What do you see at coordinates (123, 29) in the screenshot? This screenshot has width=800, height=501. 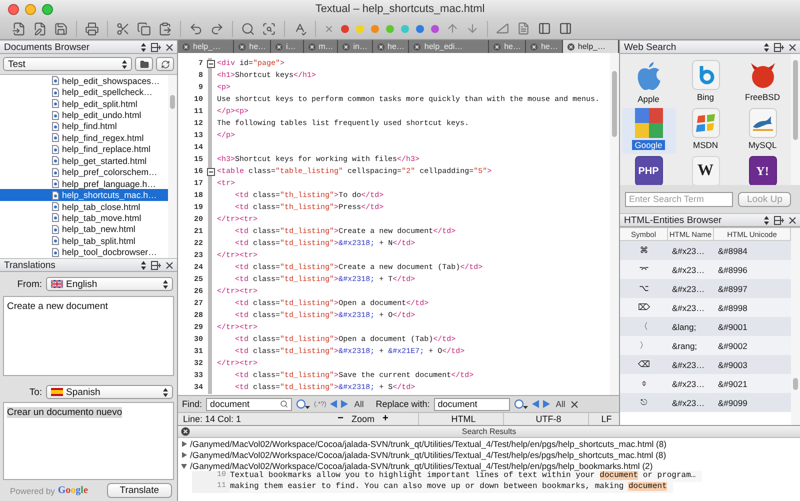 I see `cut-icon` at bounding box center [123, 29].